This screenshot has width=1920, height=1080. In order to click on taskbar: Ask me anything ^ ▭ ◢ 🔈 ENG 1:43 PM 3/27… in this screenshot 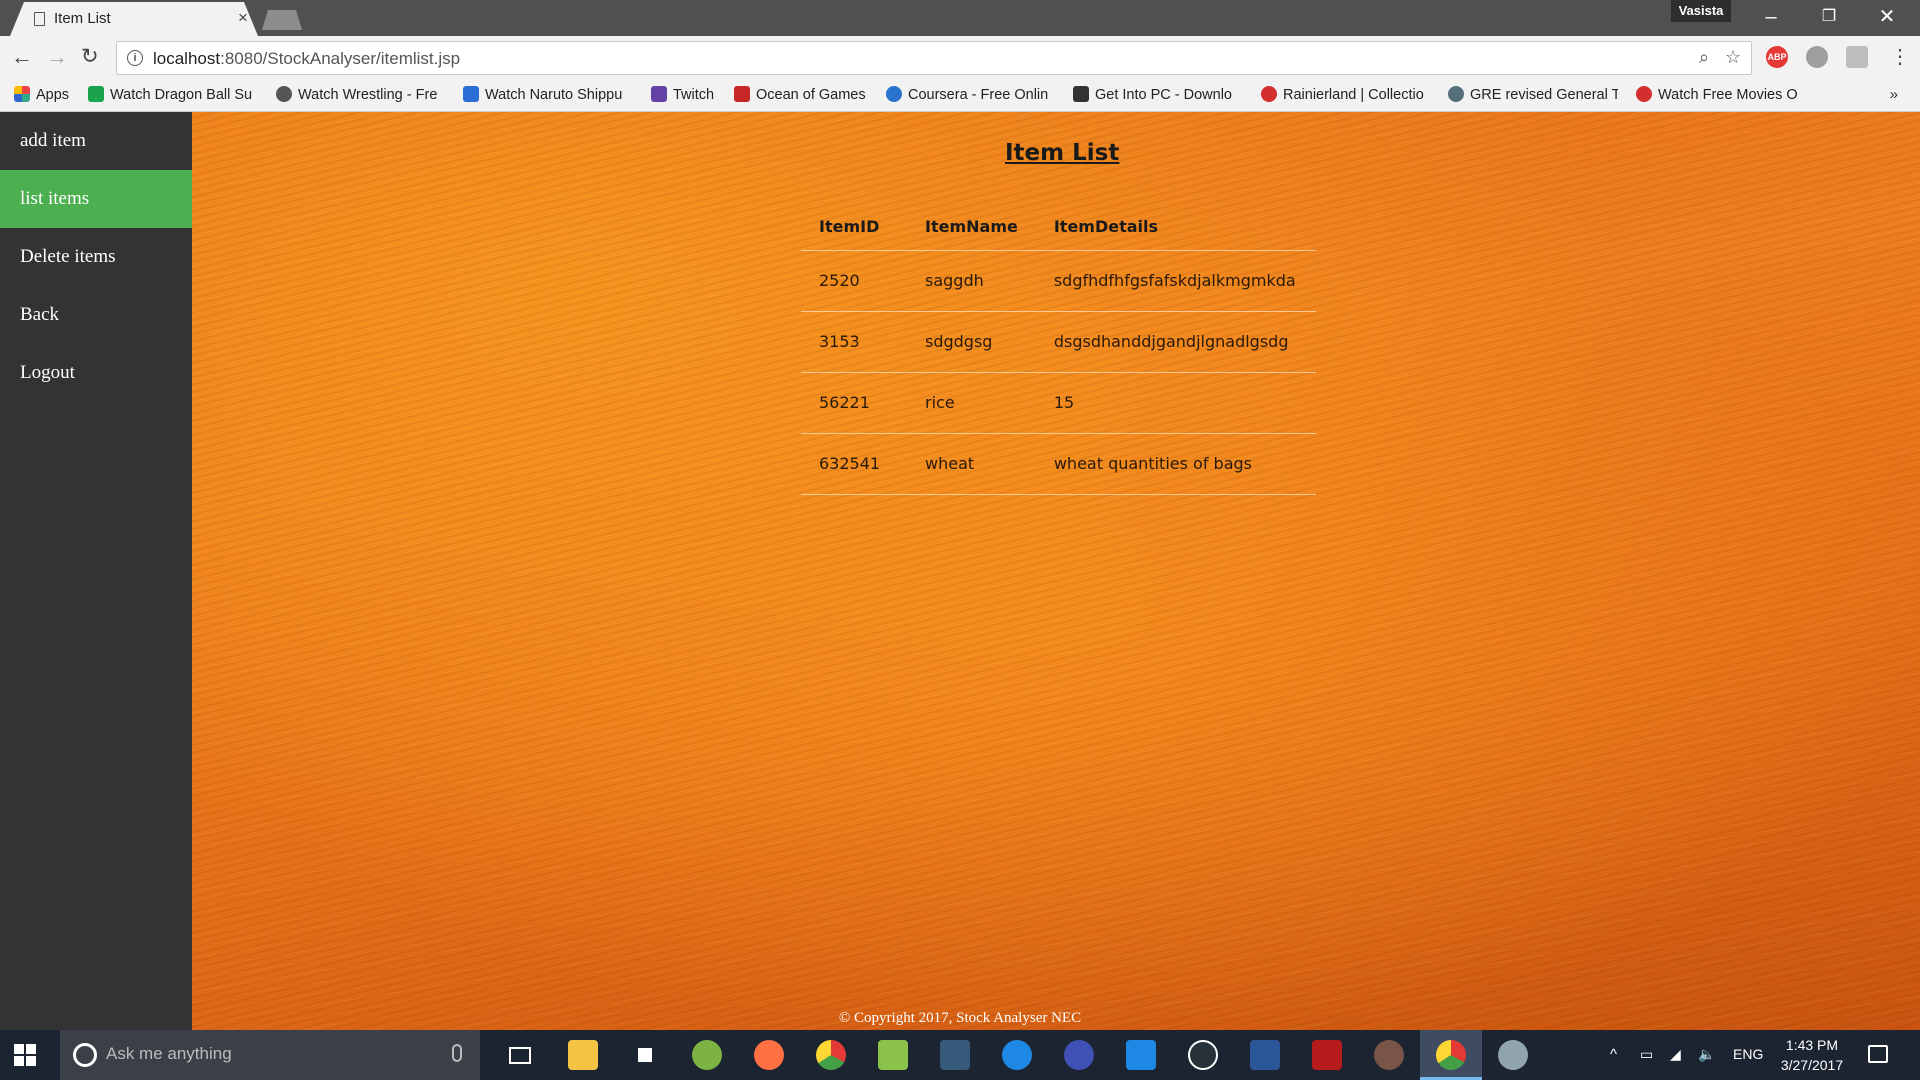, I will do `click(960, 1055)`.